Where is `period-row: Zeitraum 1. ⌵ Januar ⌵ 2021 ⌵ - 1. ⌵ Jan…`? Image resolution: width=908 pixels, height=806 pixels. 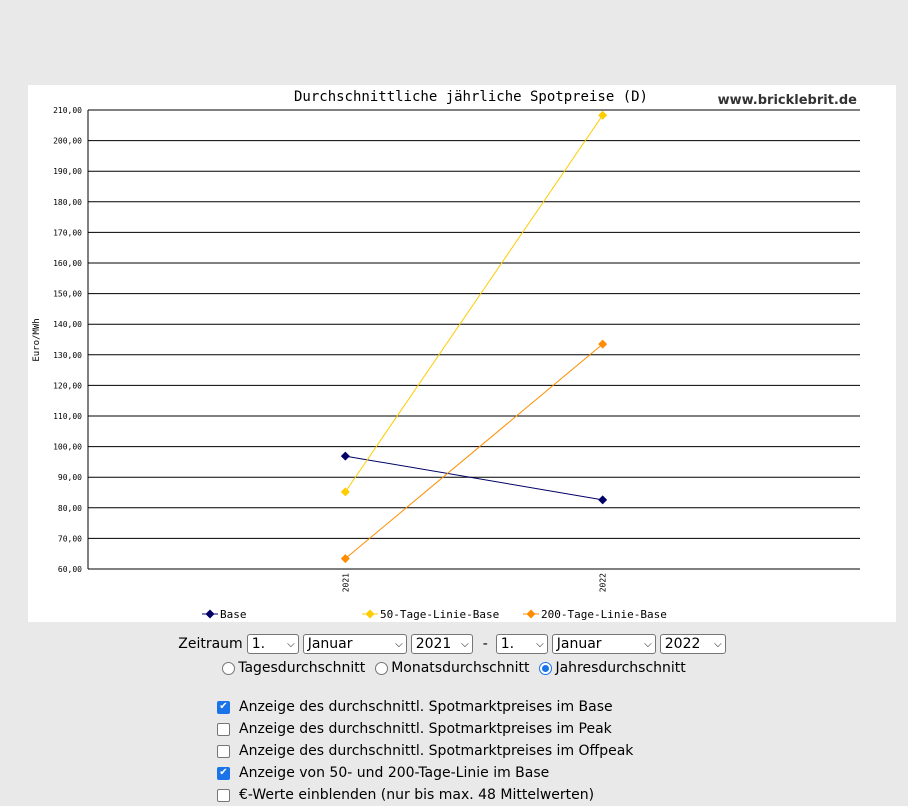
period-row: Zeitraum 1. ⌵ Januar ⌵ 2021 ⌵ - 1. ⌵ Jan… is located at coordinates (454, 644).